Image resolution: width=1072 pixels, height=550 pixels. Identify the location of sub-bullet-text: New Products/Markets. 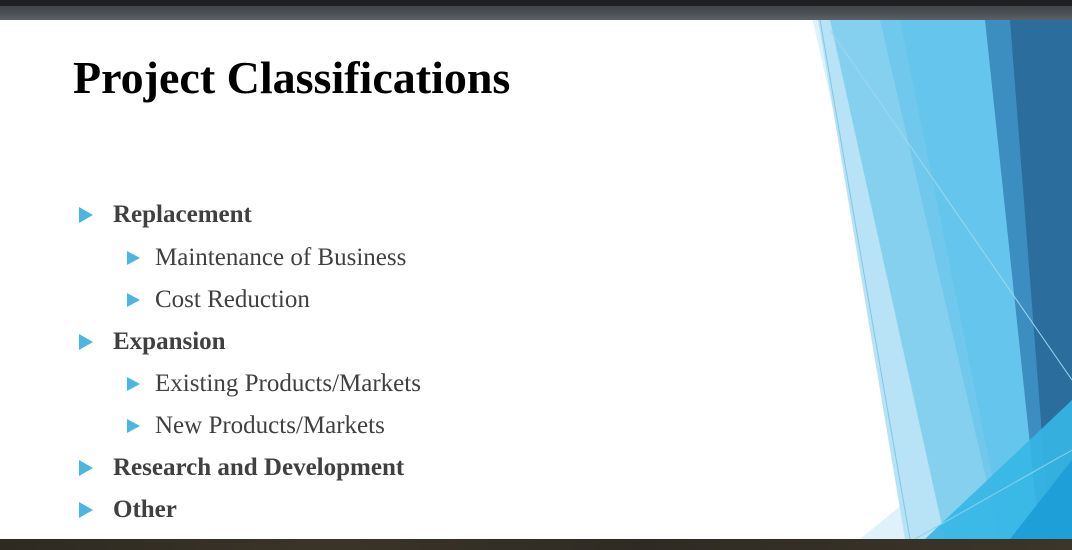
(270, 425).